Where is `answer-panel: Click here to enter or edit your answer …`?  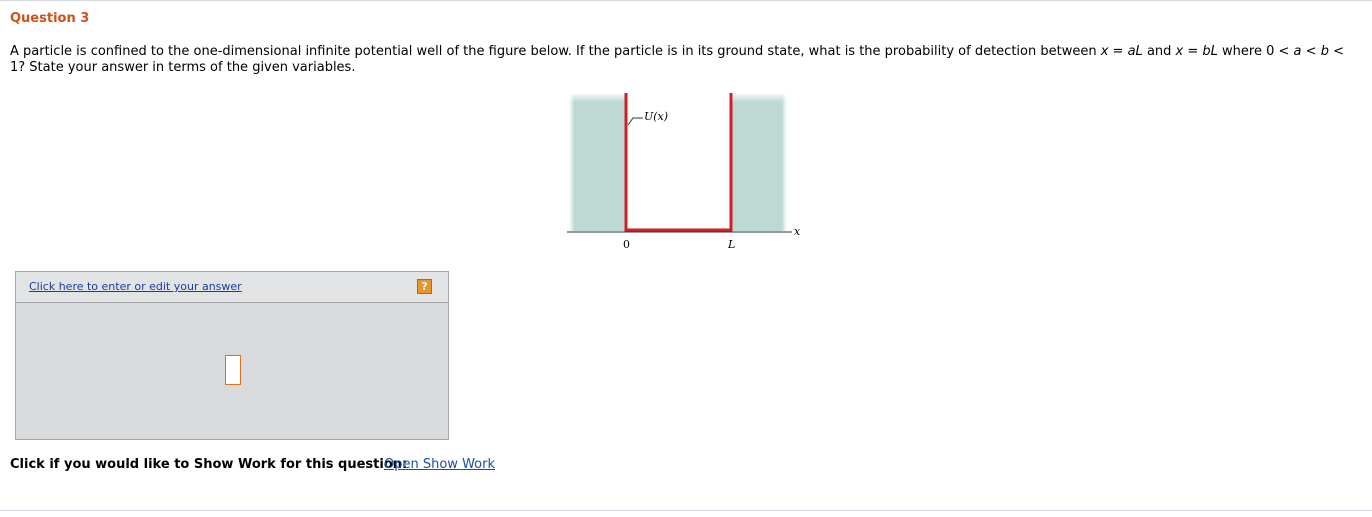 answer-panel: Click here to enter or edit your answer … is located at coordinates (232, 355).